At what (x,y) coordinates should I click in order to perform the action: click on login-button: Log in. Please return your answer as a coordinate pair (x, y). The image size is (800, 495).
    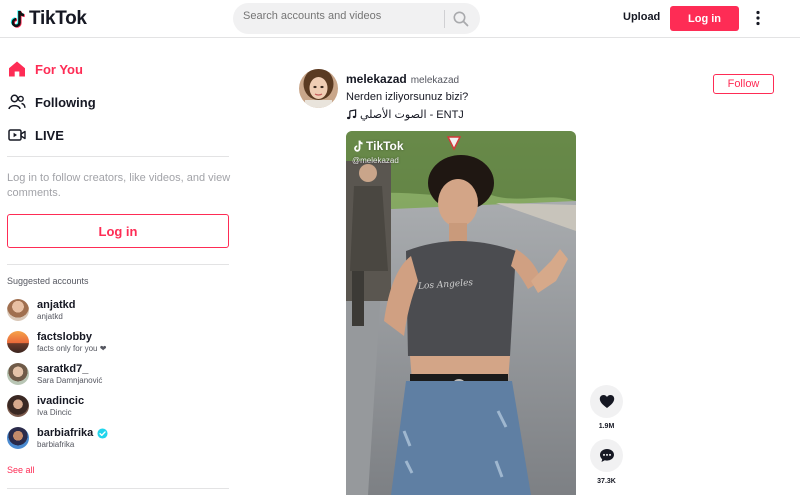
    Looking at the image, I should click on (704, 18).